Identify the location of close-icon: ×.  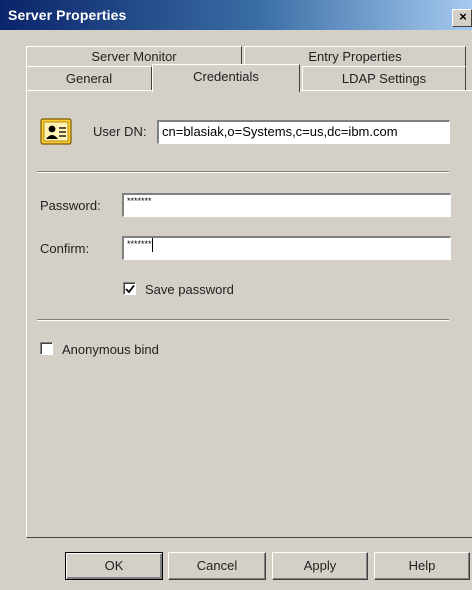
(463, 16).